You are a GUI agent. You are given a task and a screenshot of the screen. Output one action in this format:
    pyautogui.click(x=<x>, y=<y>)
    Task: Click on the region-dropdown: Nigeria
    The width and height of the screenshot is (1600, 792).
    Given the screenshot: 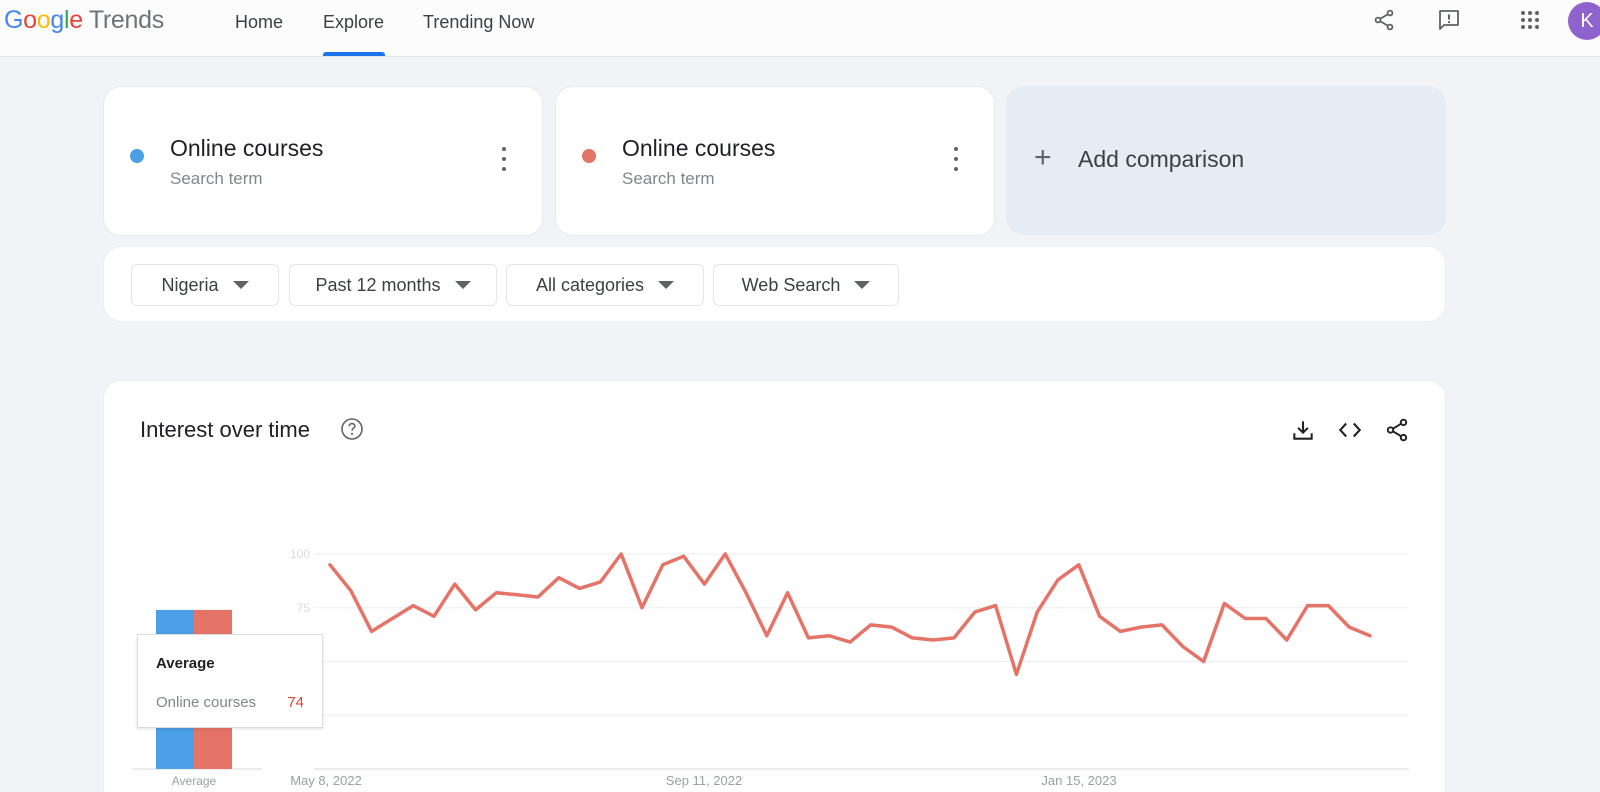 What is the action you would take?
    pyautogui.click(x=205, y=285)
    